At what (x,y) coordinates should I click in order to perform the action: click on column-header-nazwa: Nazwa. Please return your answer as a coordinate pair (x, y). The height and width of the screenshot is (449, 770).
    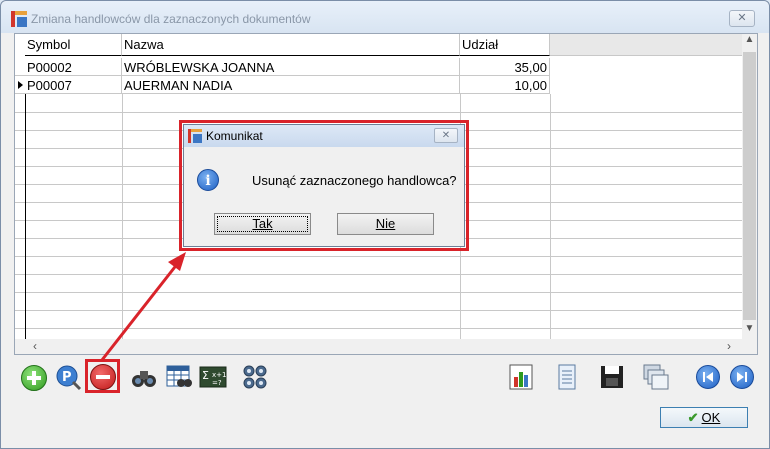
    Looking at the image, I should click on (291, 45).